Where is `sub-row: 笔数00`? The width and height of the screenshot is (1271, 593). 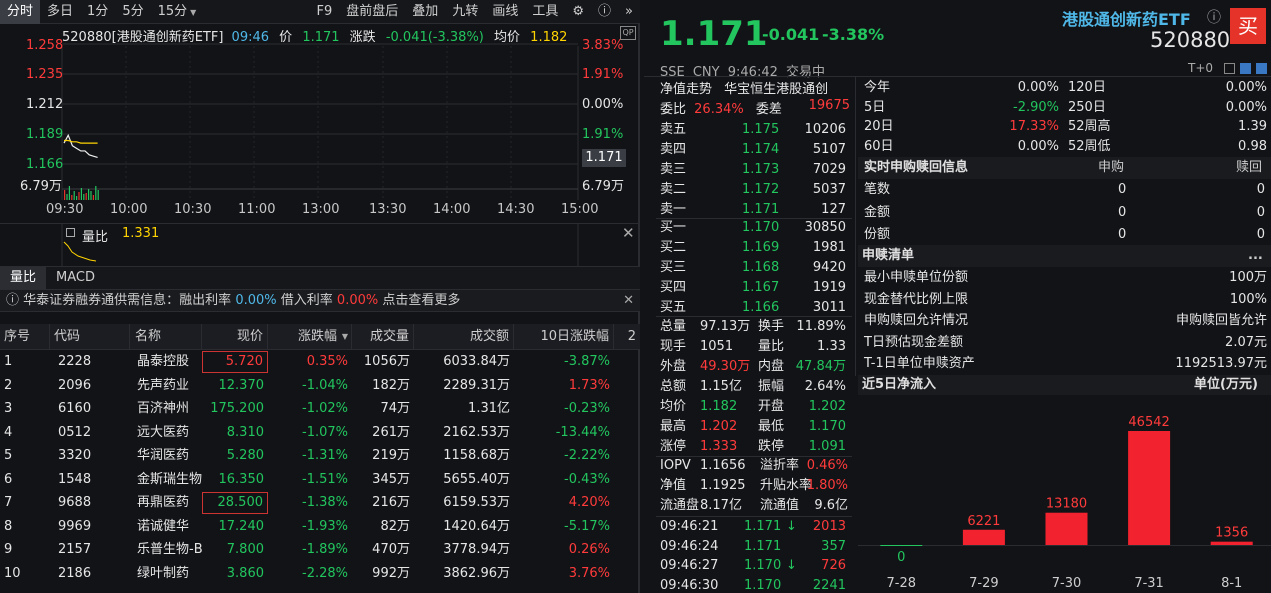 sub-row: 笔数00 is located at coordinates (1064, 190).